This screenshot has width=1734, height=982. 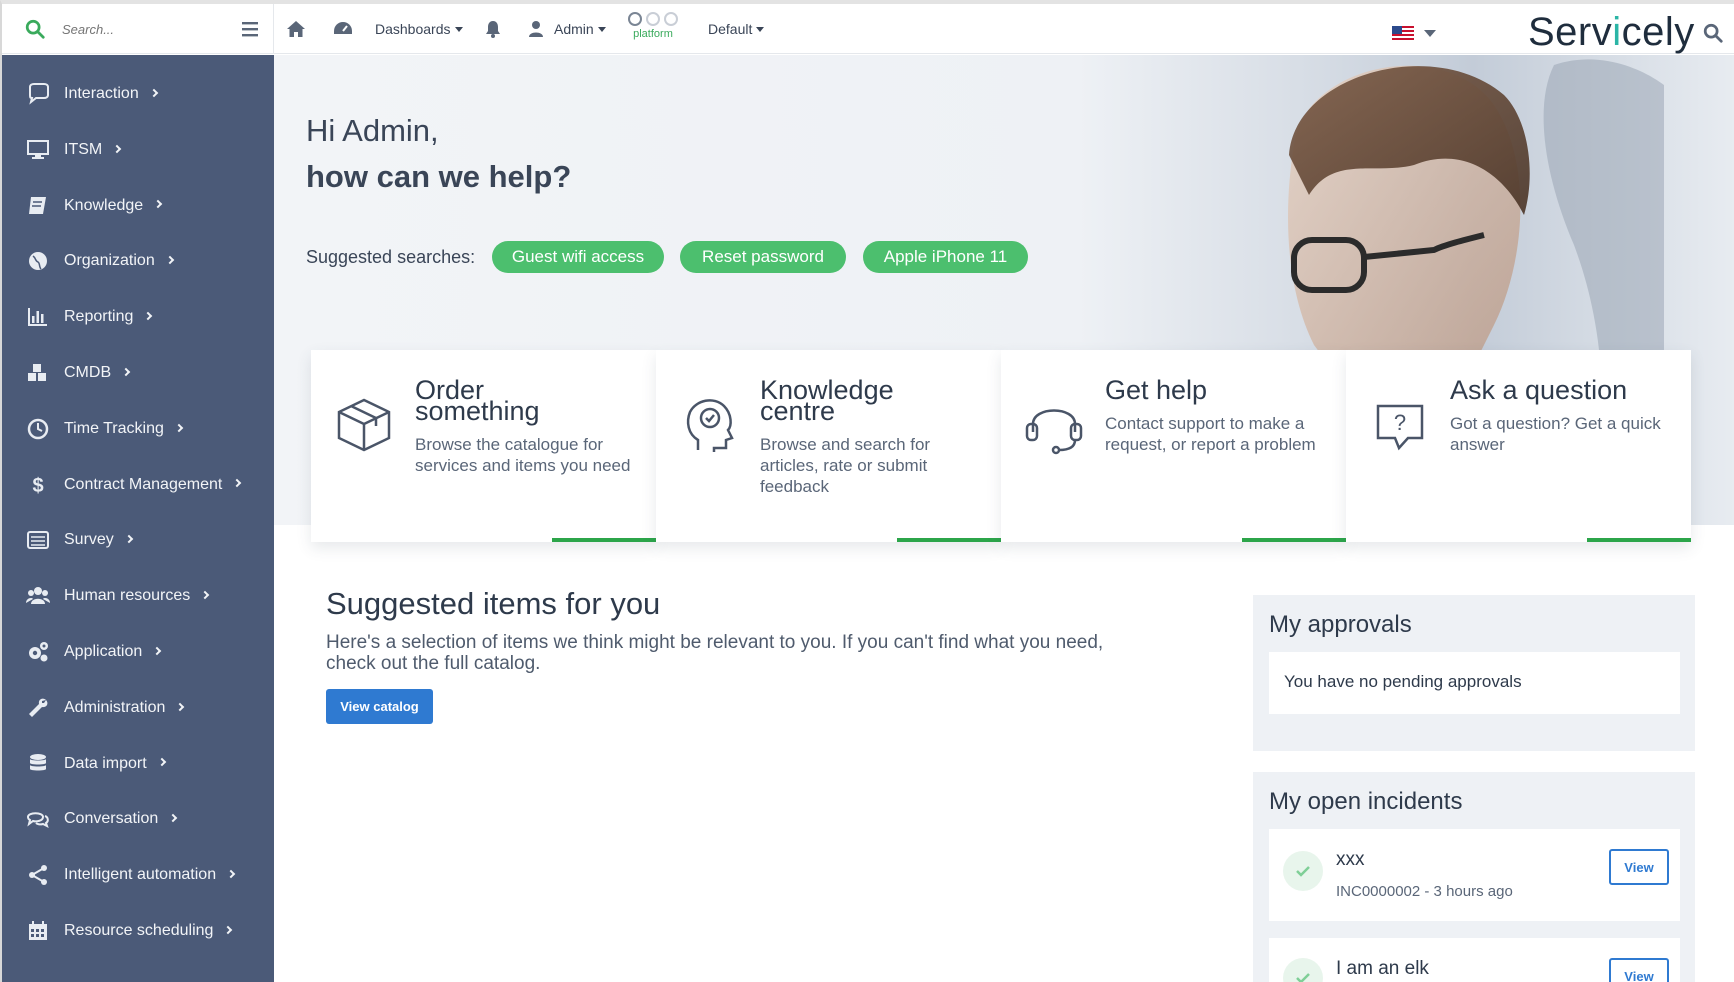 I want to click on sidebar-item-contract-management: $ Contract Management, so click(x=138, y=485).